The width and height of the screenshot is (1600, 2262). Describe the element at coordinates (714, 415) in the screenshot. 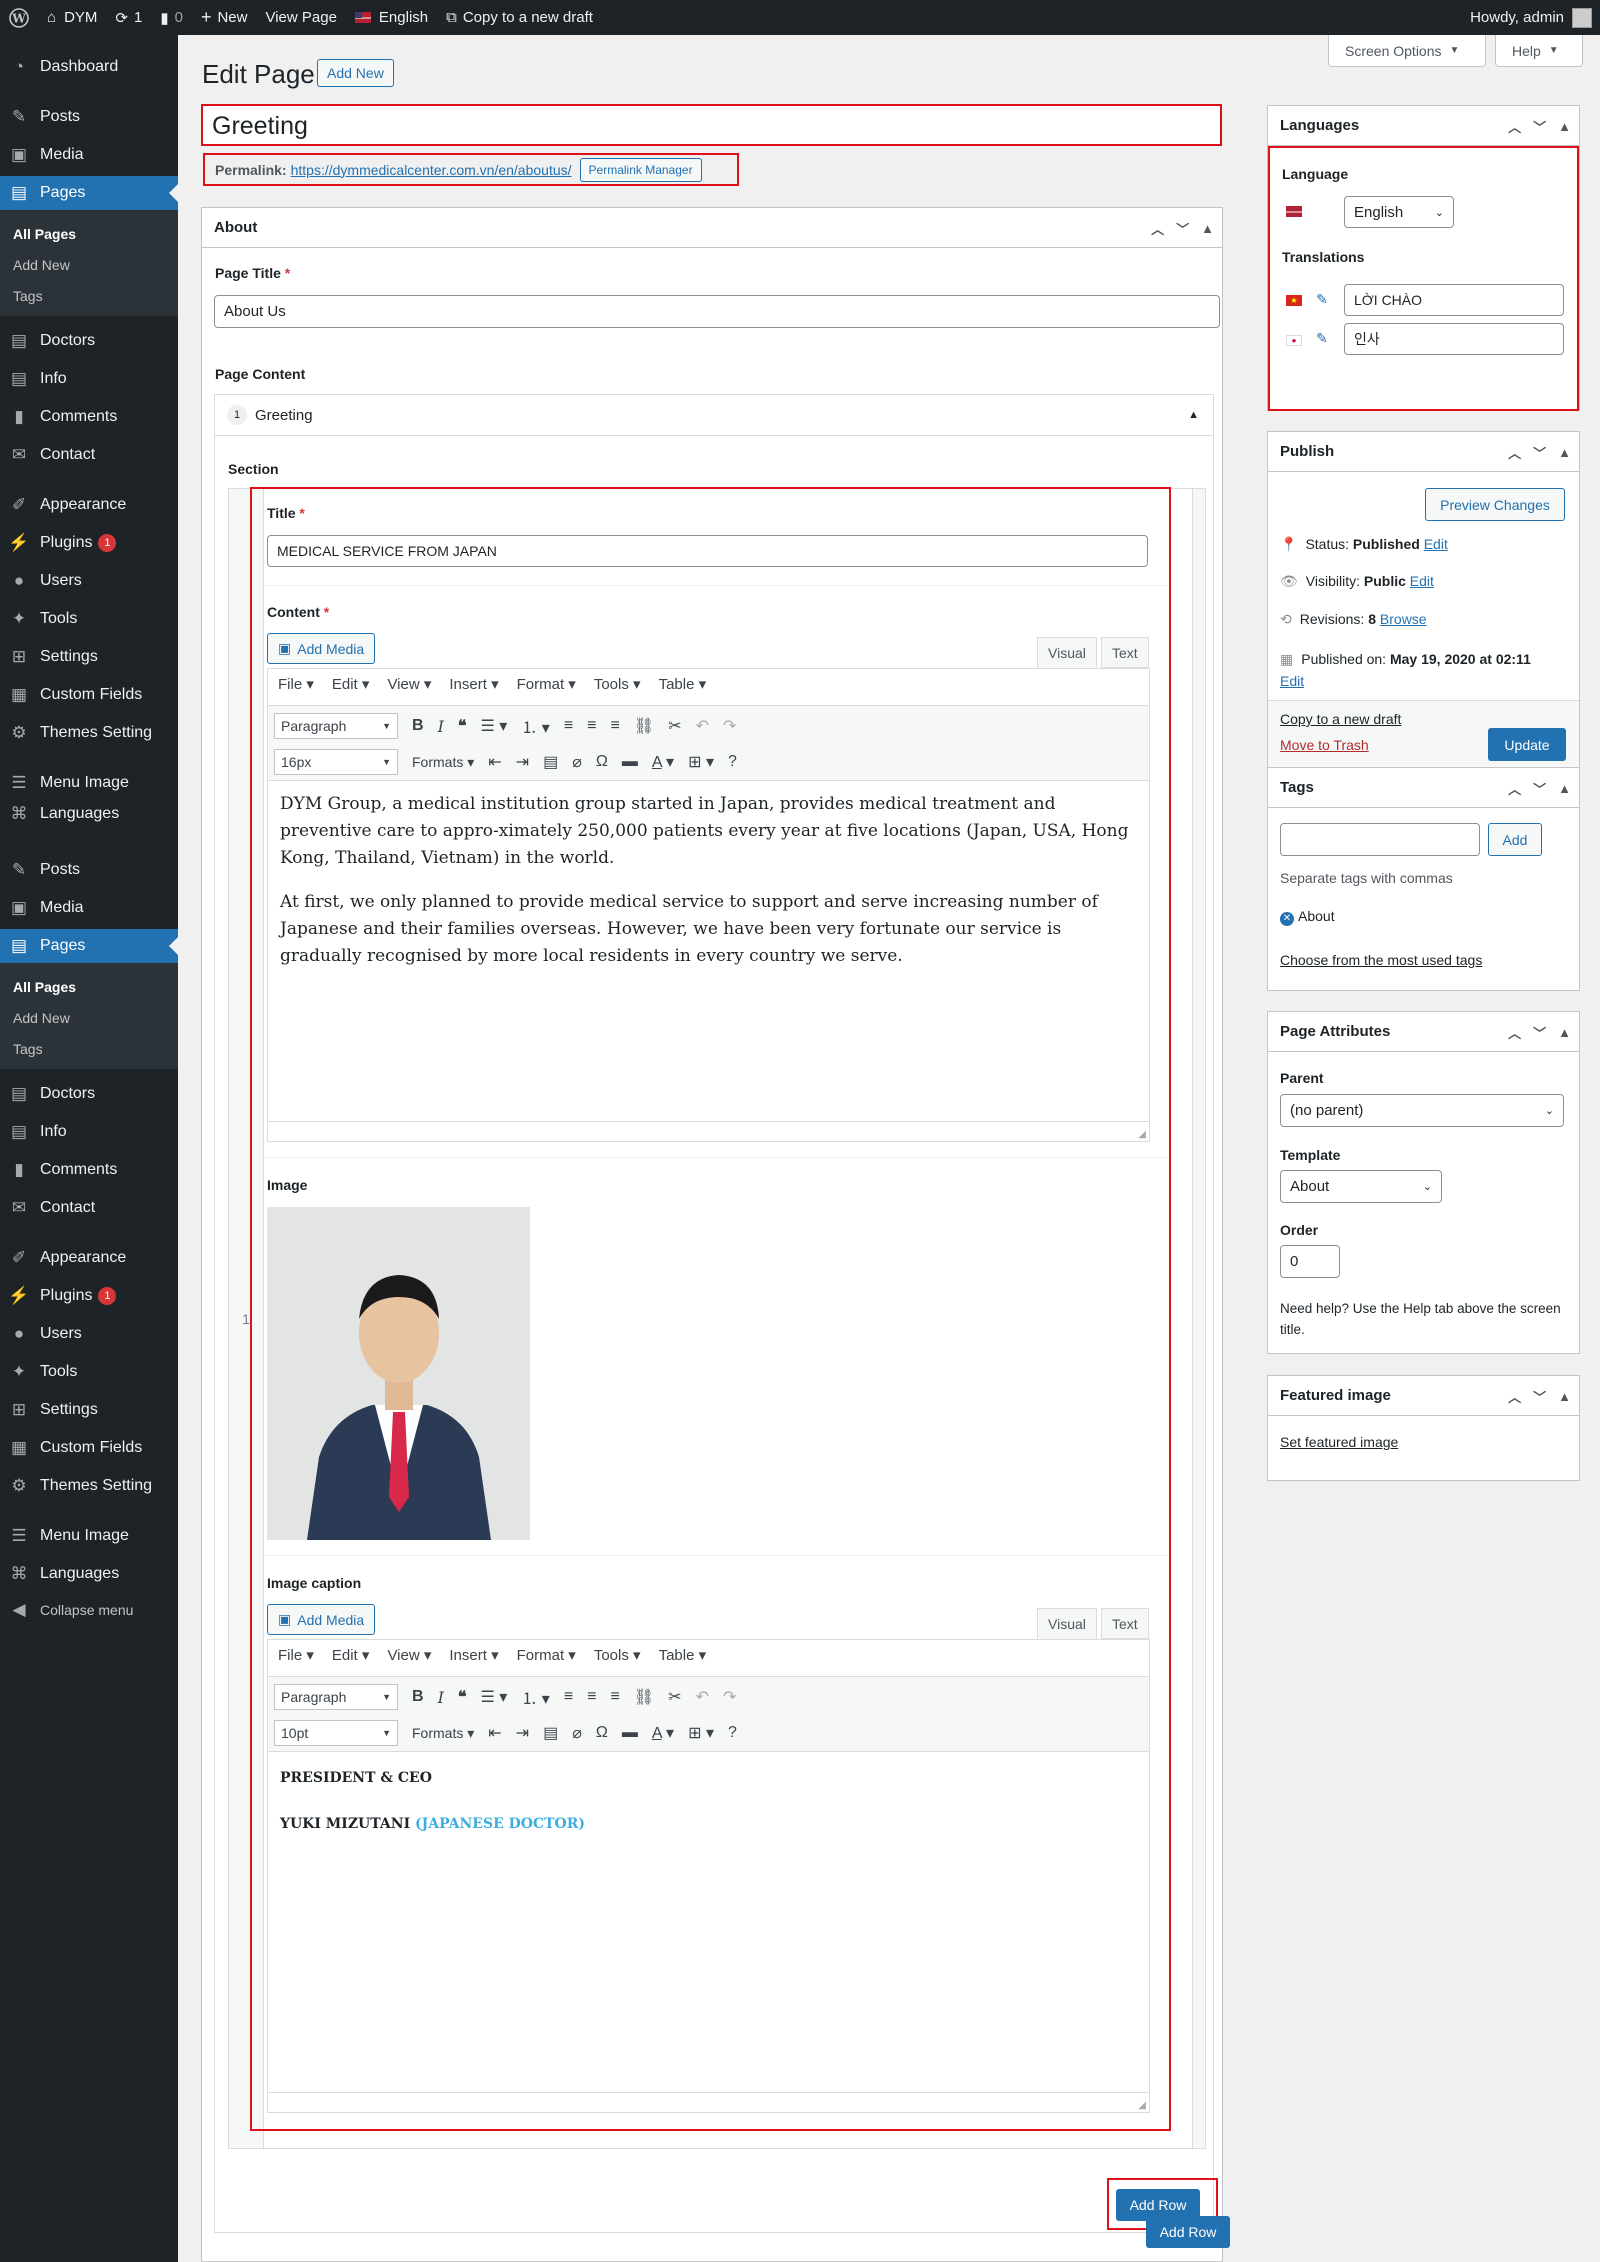

I see `layout-handle: 1 Greeting ▲` at that location.